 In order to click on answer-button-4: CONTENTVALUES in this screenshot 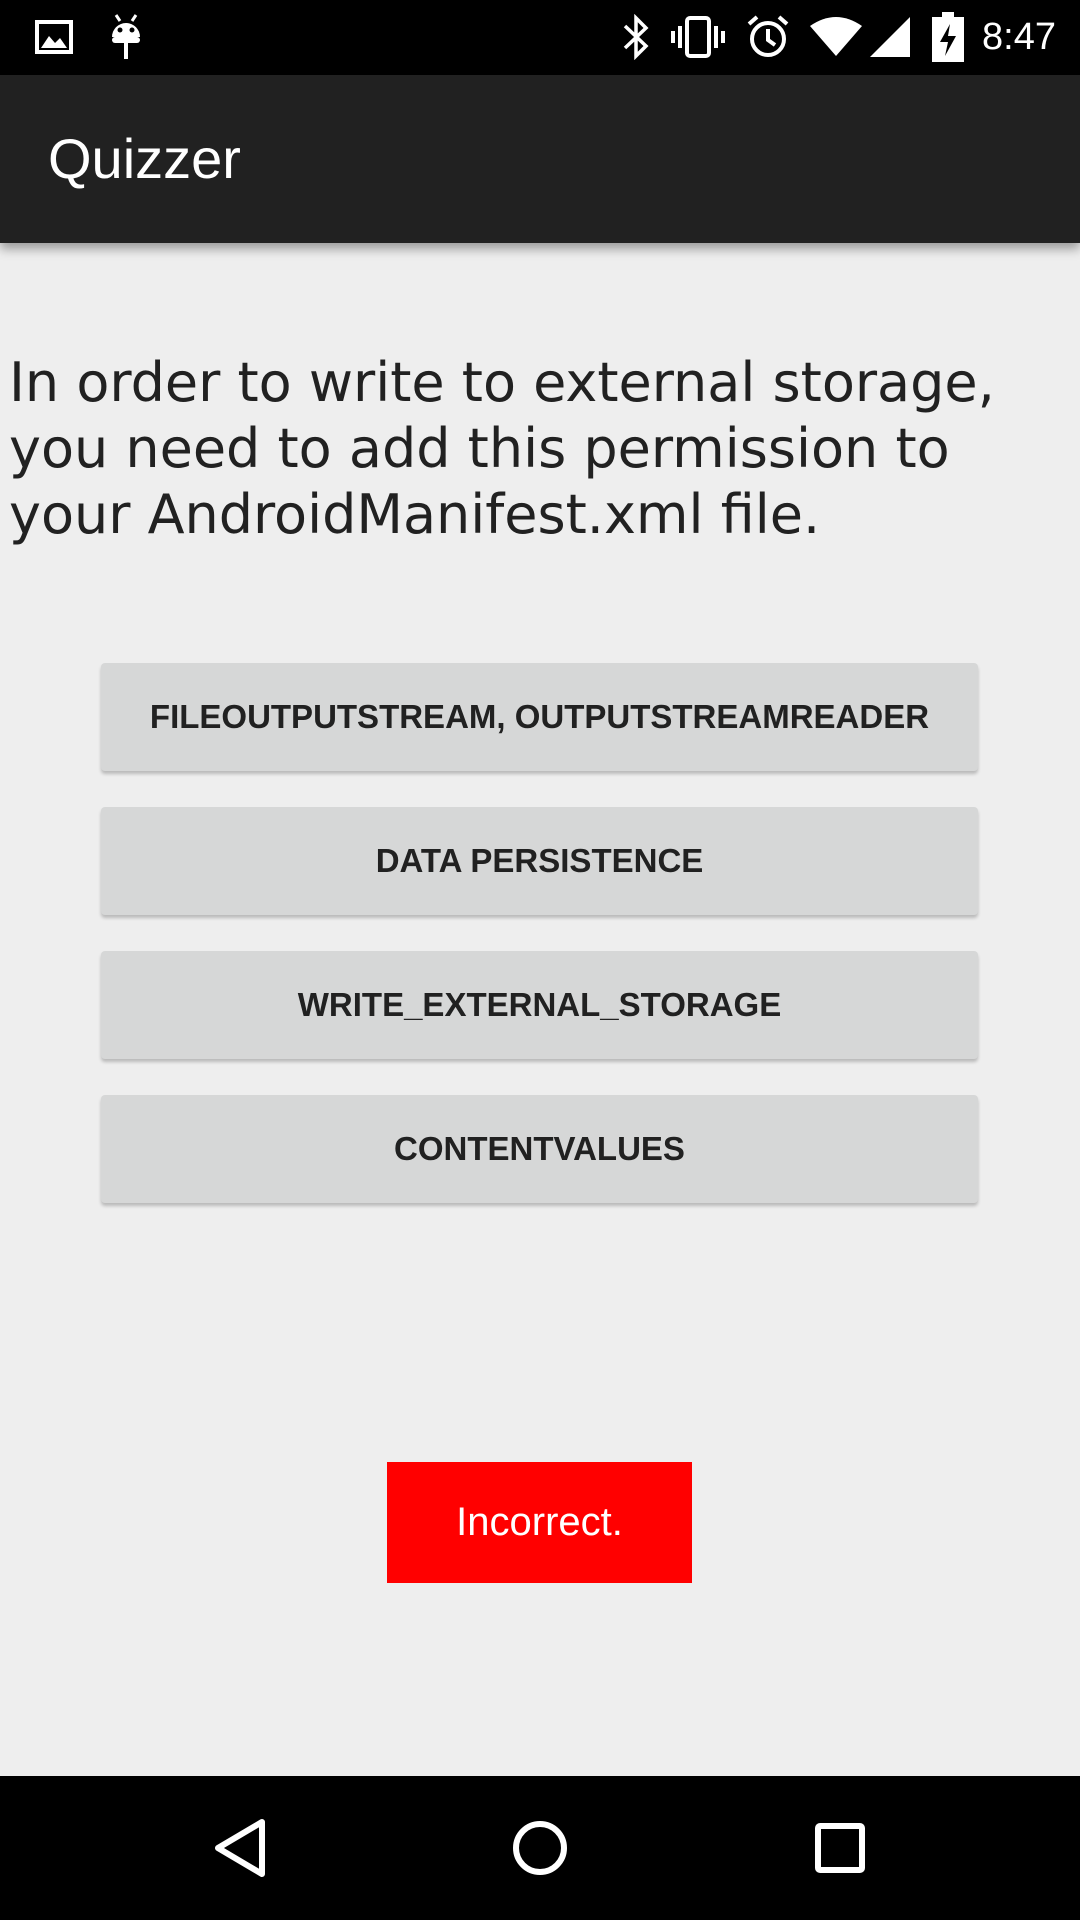, I will do `click(539, 1149)`.